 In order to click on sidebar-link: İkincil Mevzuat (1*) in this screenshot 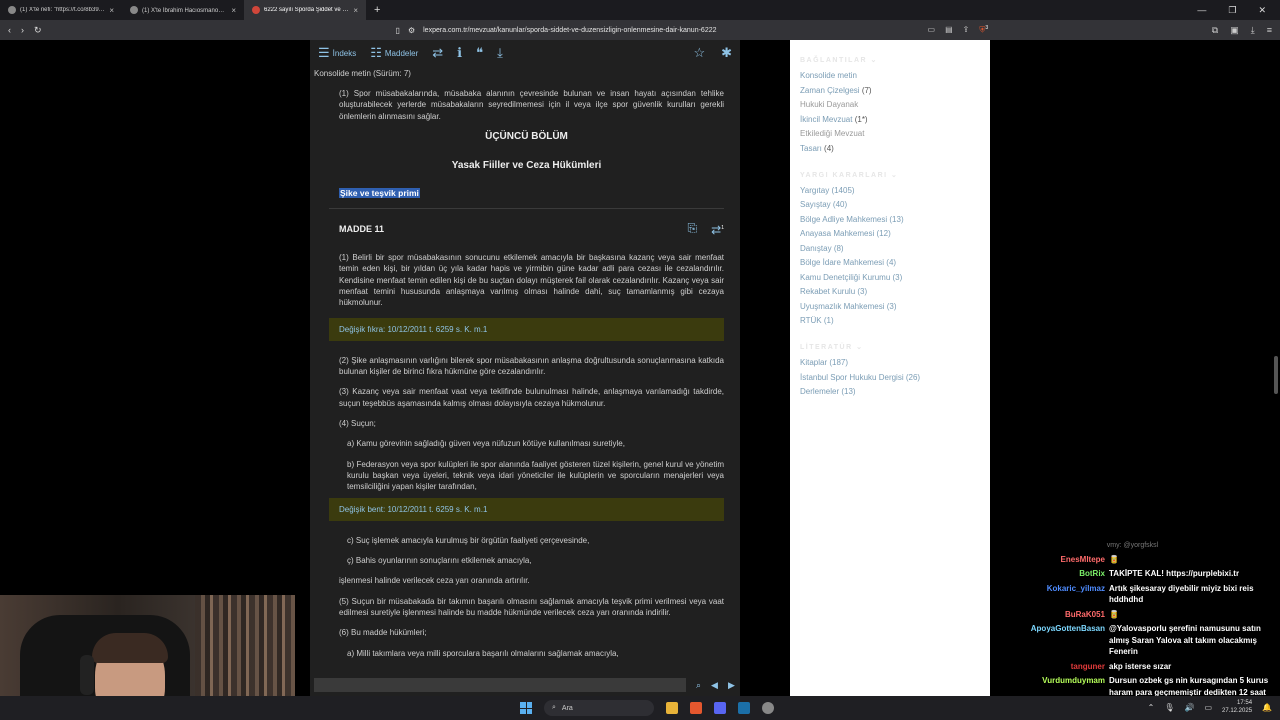, I will do `click(890, 119)`.